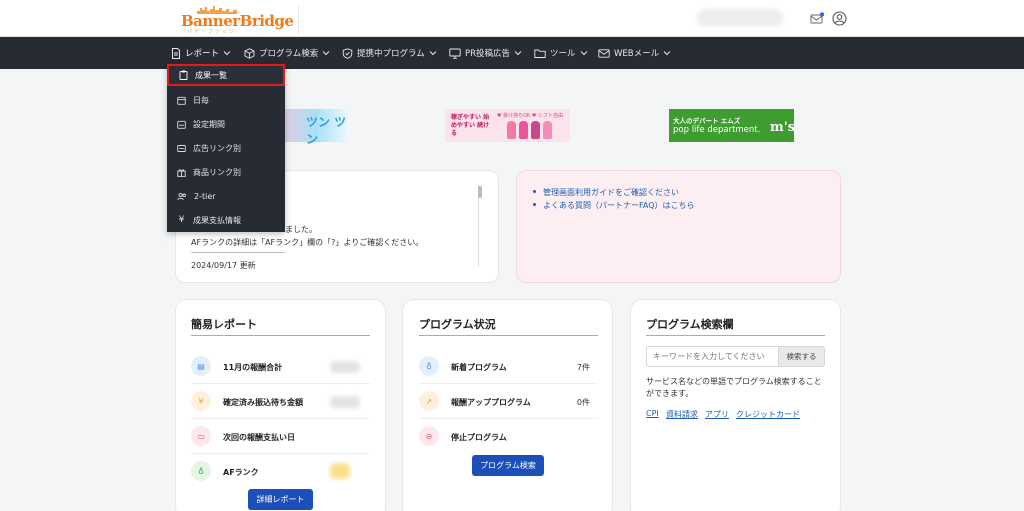 This screenshot has height=511, width=1024. Describe the element at coordinates (712, 356) in the screenshot. I see `keyword-search-input` at that location.